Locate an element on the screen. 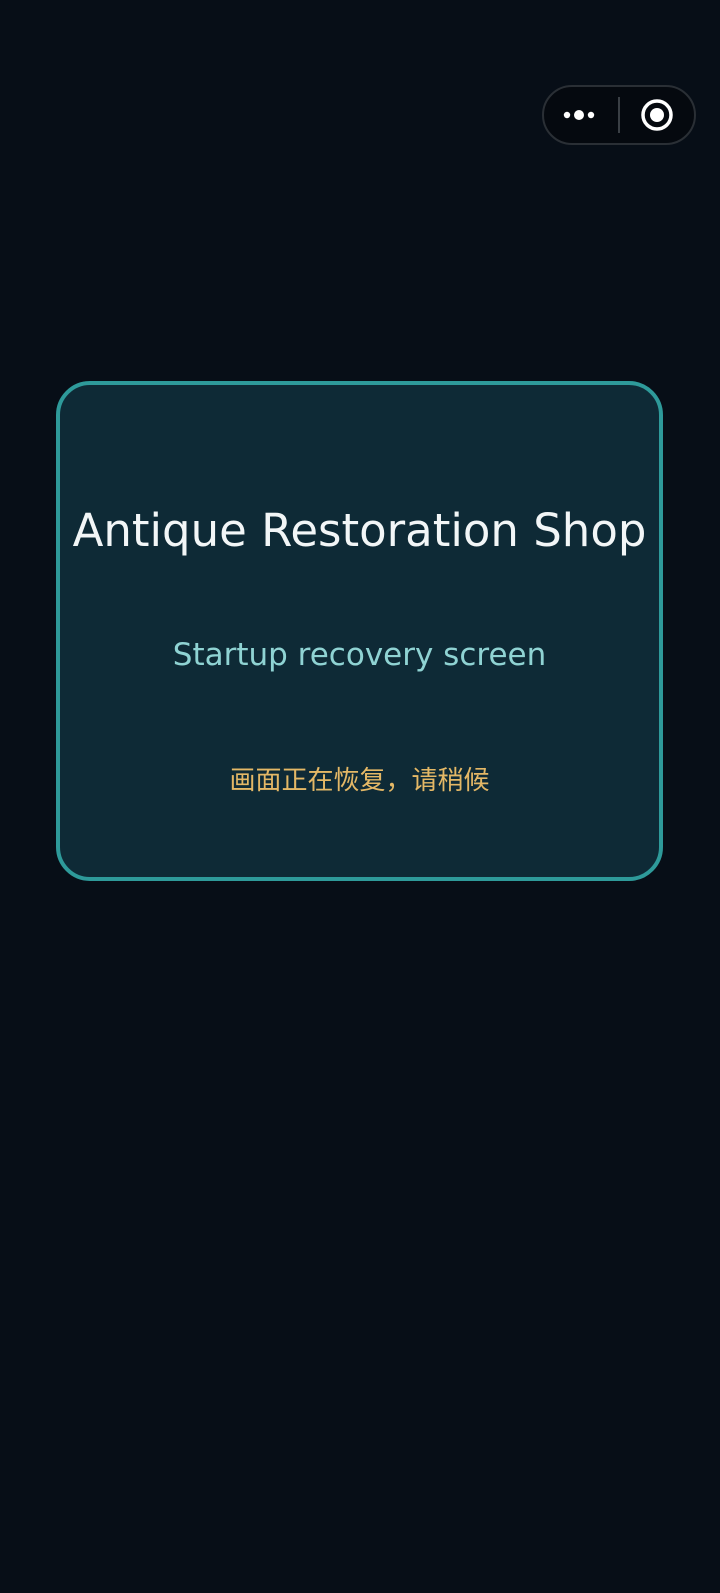 The height and width of the screenshot is (1593, 720). more-dots-icon is located at coordinates (579, 115).